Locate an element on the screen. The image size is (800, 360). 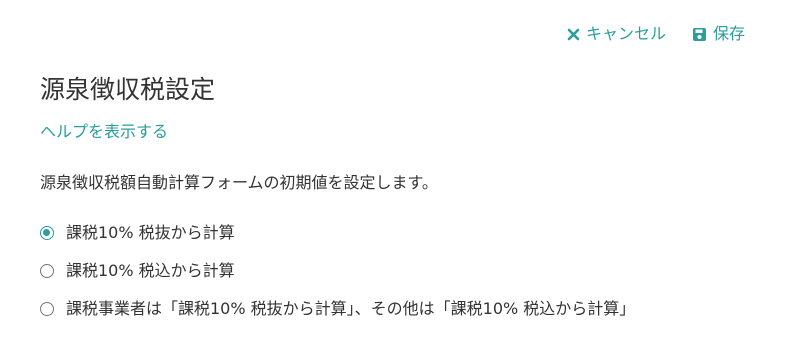
option-by-business-type: 課税事業者は「課税10% 税抜から計算」、その他は「課税10% 税込から計算」 is located at coordinates (410, 309).